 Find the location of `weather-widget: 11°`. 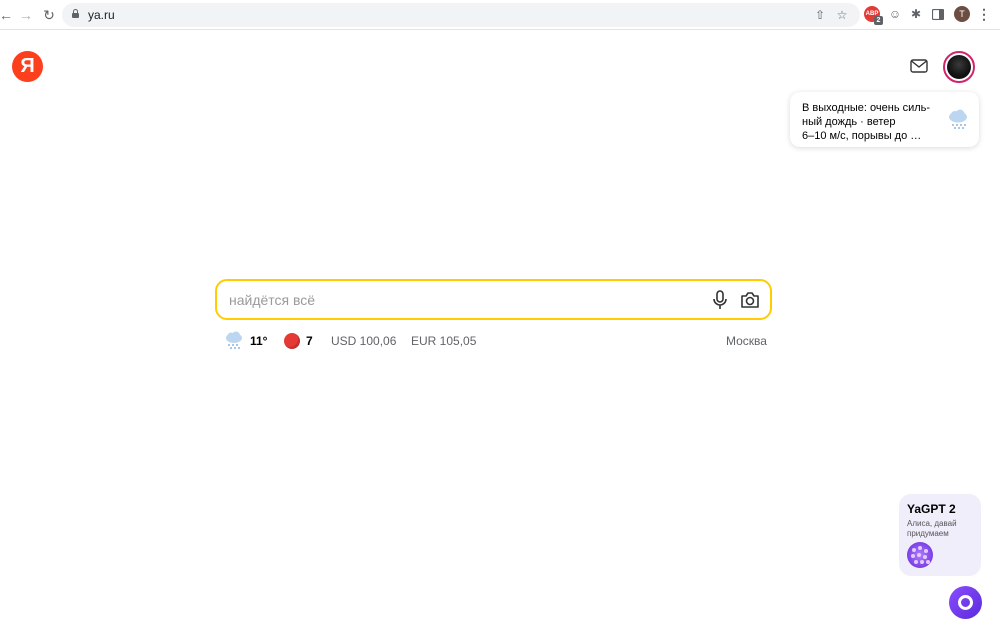

weather-widget: 11° is located at coordinates (245, 341).